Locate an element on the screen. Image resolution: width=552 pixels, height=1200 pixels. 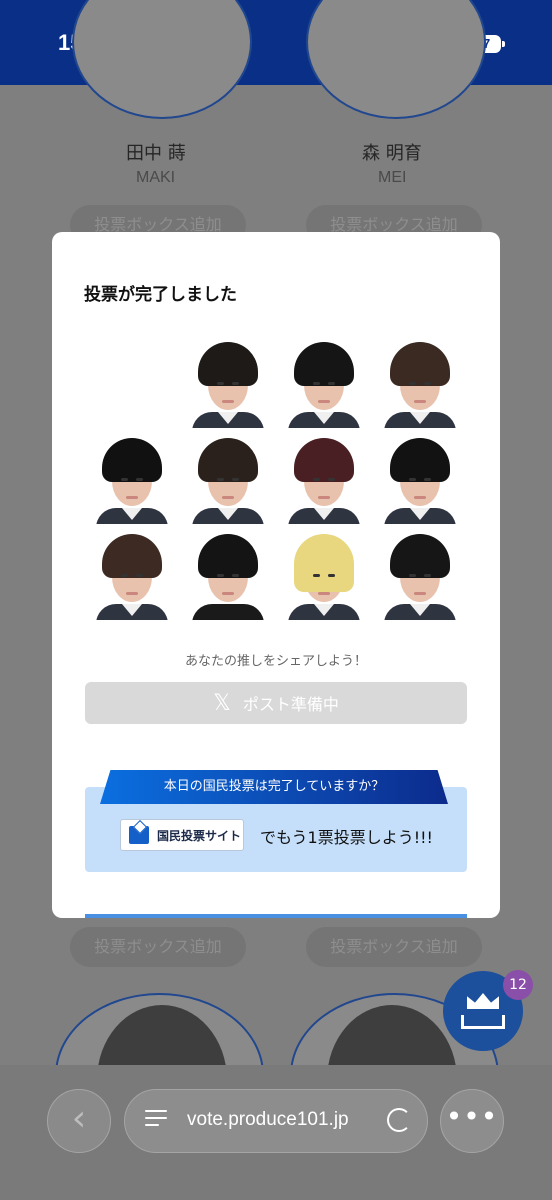
share-prompt: あなたの推しをシェアしよう！ is located at coordinates (275, 661).